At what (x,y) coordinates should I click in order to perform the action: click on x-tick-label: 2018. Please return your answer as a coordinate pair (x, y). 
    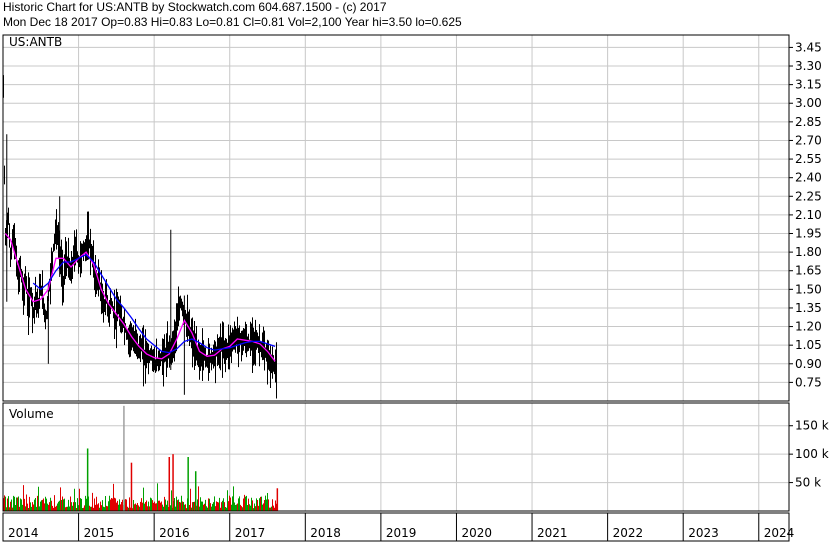
    Looking at the image, I should click on (325, 533).